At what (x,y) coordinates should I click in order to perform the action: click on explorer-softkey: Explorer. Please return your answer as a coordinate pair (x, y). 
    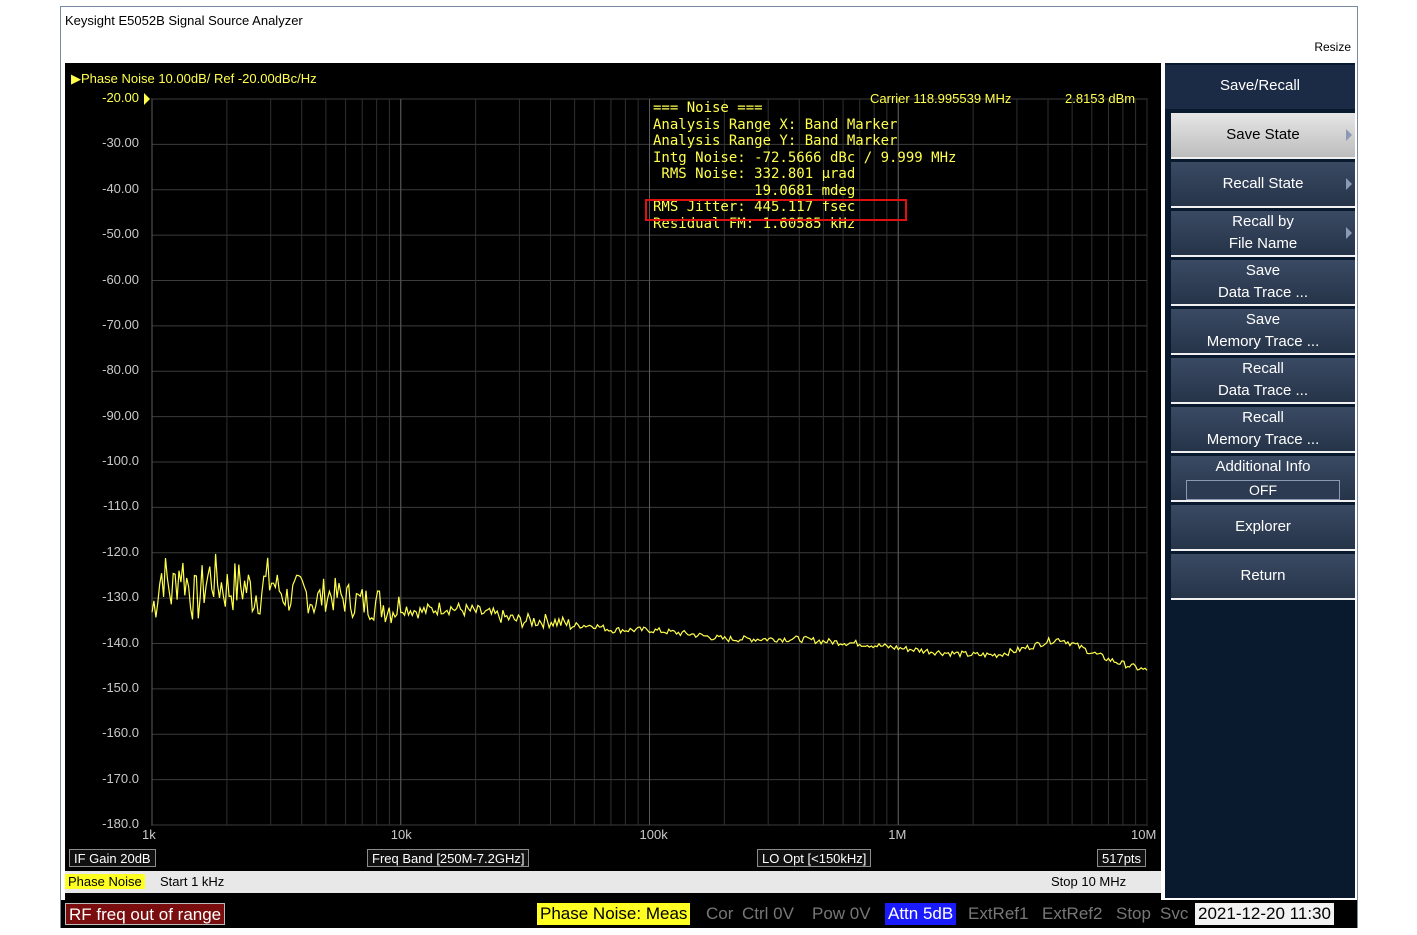
    Looking at the image, I should click on (1263, 528).